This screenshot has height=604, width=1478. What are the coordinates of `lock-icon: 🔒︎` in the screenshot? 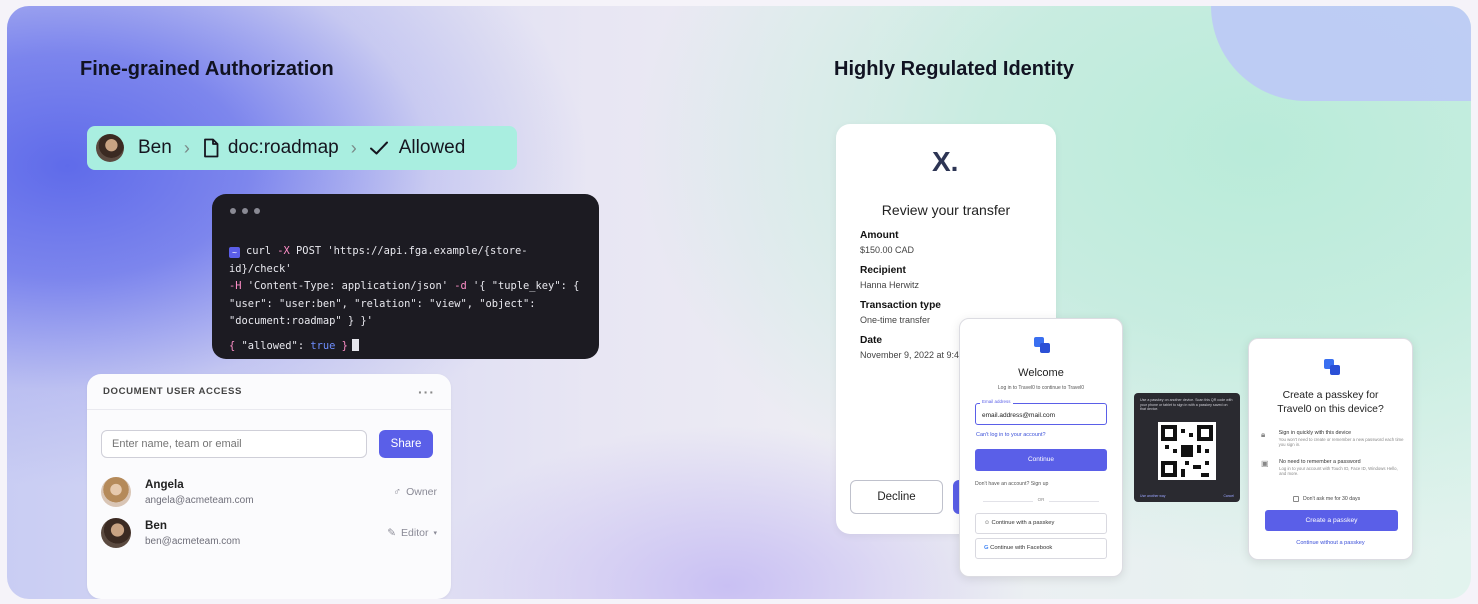 It's located at (1263, 434).